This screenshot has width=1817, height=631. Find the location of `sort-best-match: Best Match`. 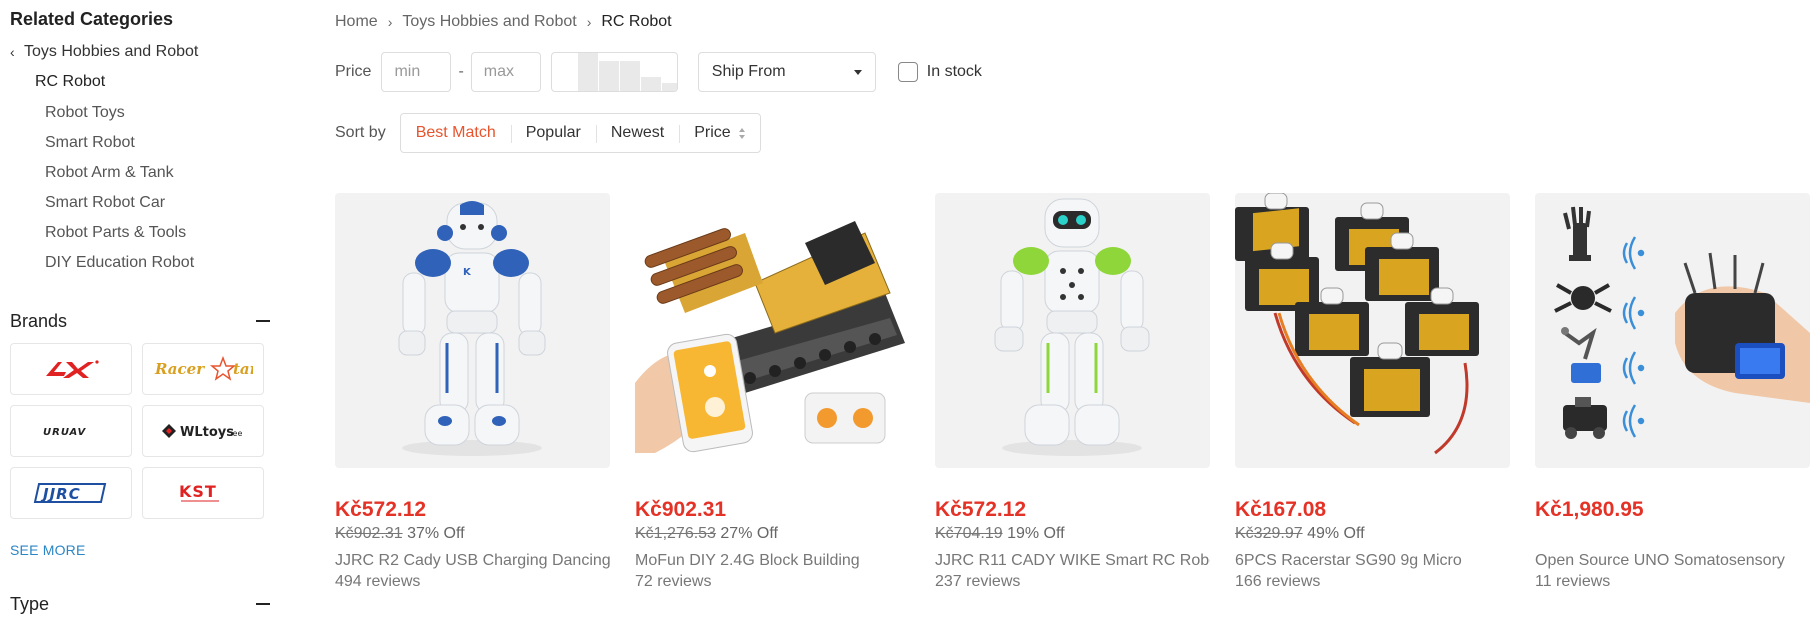

sort-best-match: Best Match is located at coordinates (456, 133).